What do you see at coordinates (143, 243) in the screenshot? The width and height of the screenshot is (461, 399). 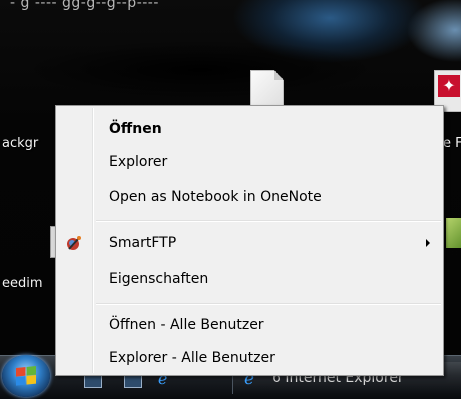 I see `menu-item-label: SmartFTP` at bounding box center [143, 243].